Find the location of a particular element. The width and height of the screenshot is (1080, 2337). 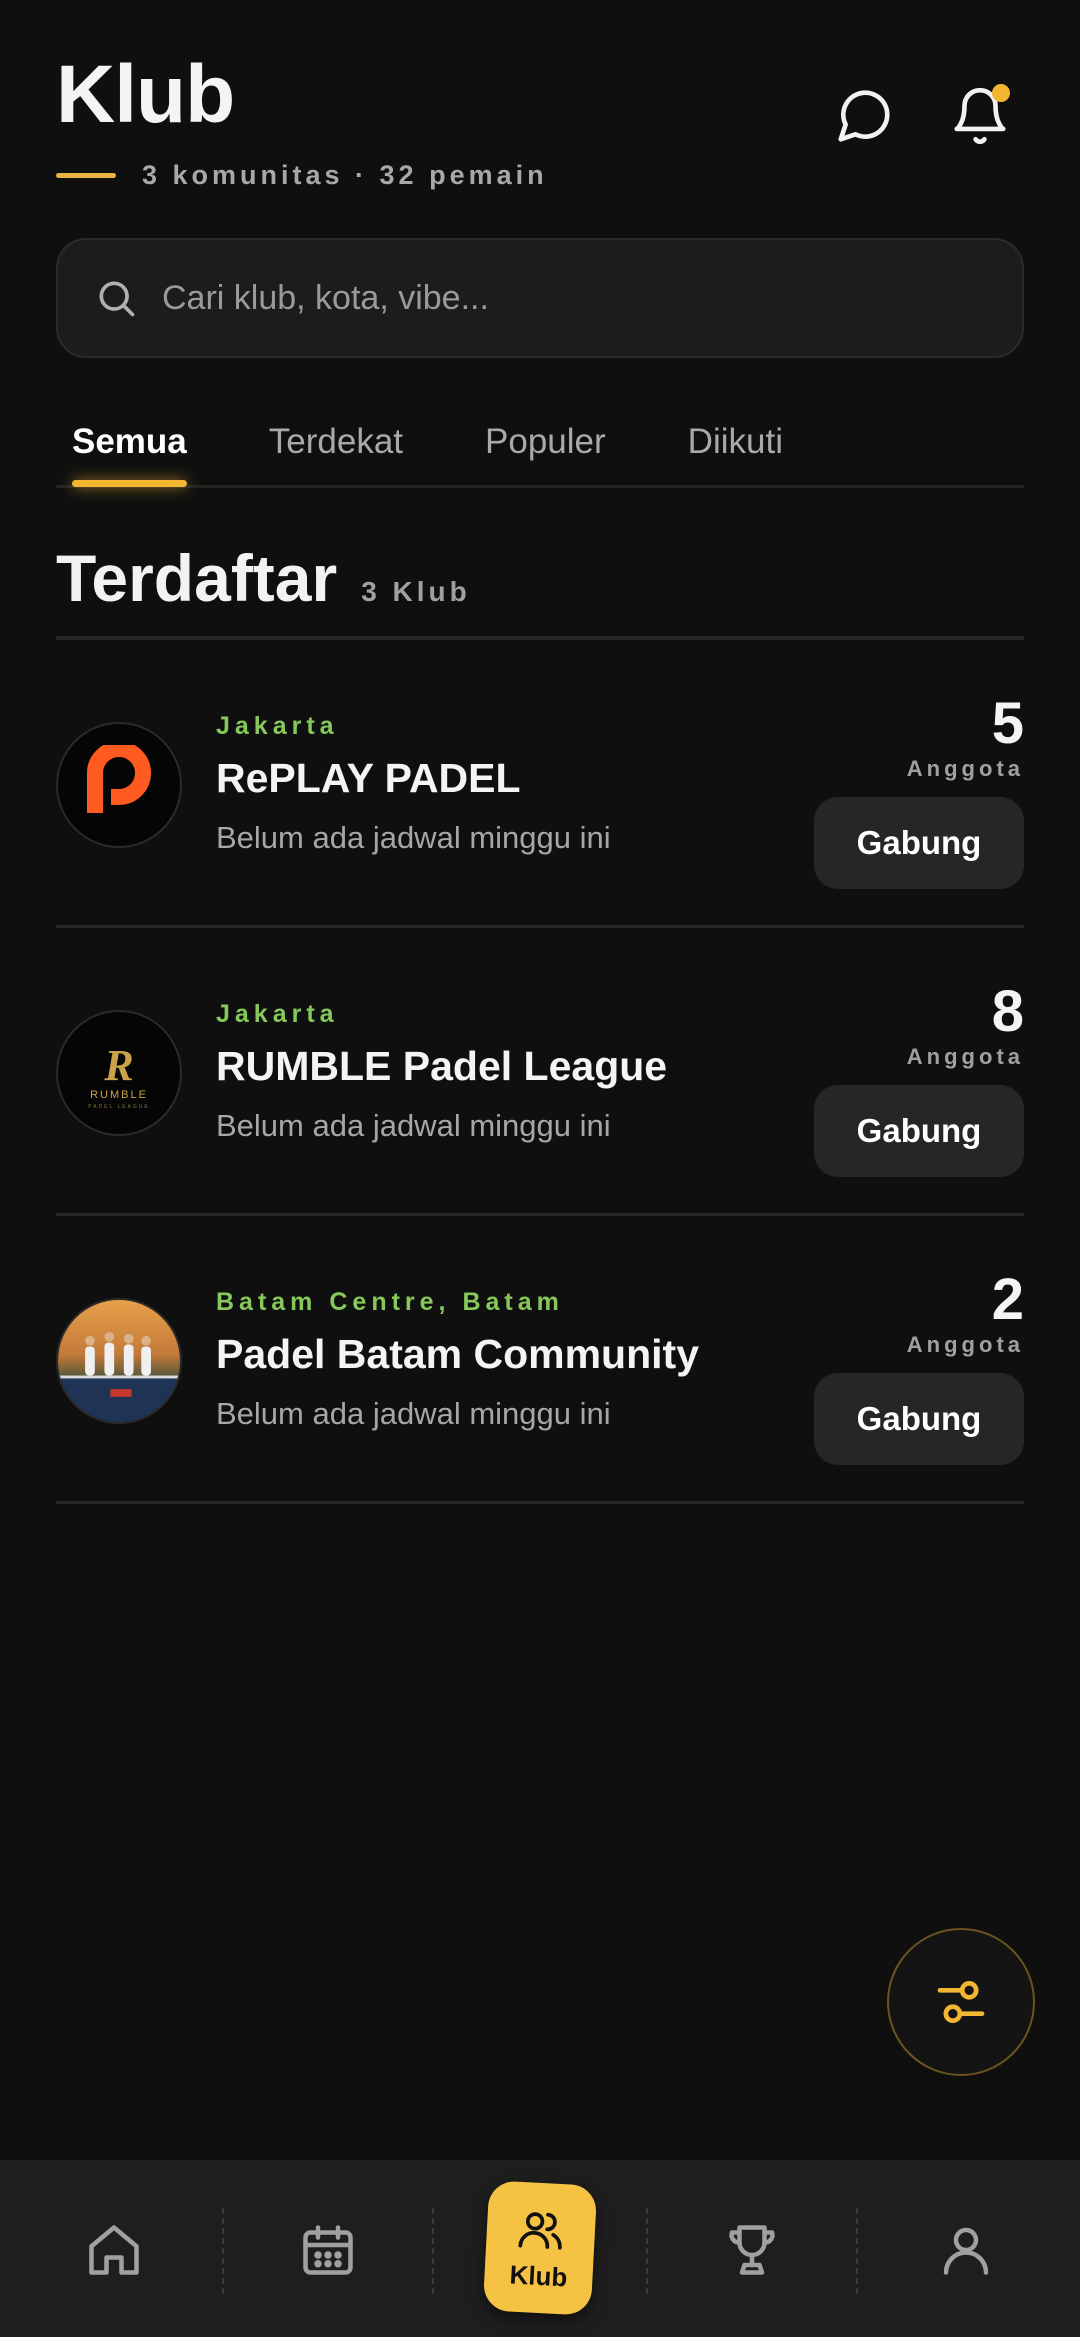

rumble-logo-wordmark: RUMBLE is located at coordinates (119, 1095).